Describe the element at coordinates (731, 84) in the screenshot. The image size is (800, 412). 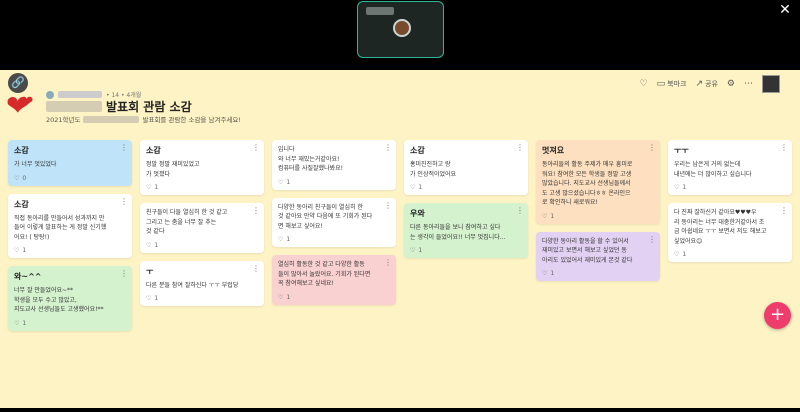
I see `settings-button: ⚙` at that location.